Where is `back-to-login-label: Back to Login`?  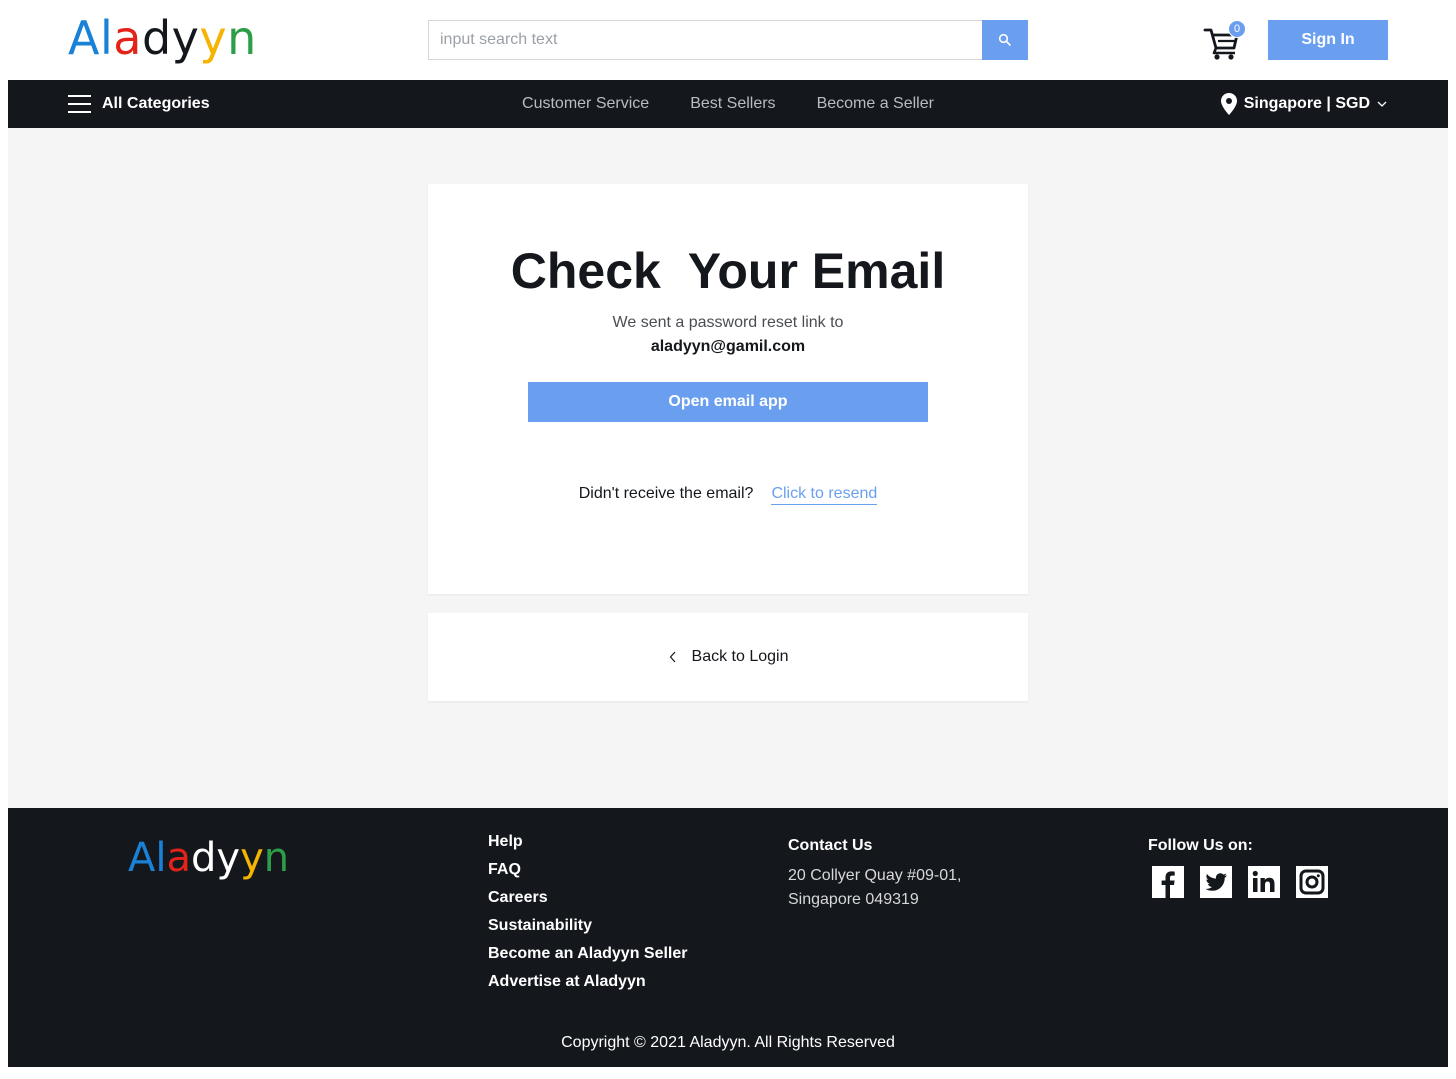 back-to-login-label: Back to Login is located at coordinates (740, 656).